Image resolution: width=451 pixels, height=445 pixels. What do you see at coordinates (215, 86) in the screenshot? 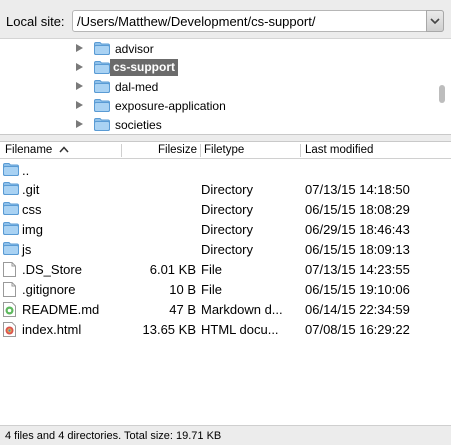
I see `tree-item-dal-med: dal-med` at bounding box center [215, 86].